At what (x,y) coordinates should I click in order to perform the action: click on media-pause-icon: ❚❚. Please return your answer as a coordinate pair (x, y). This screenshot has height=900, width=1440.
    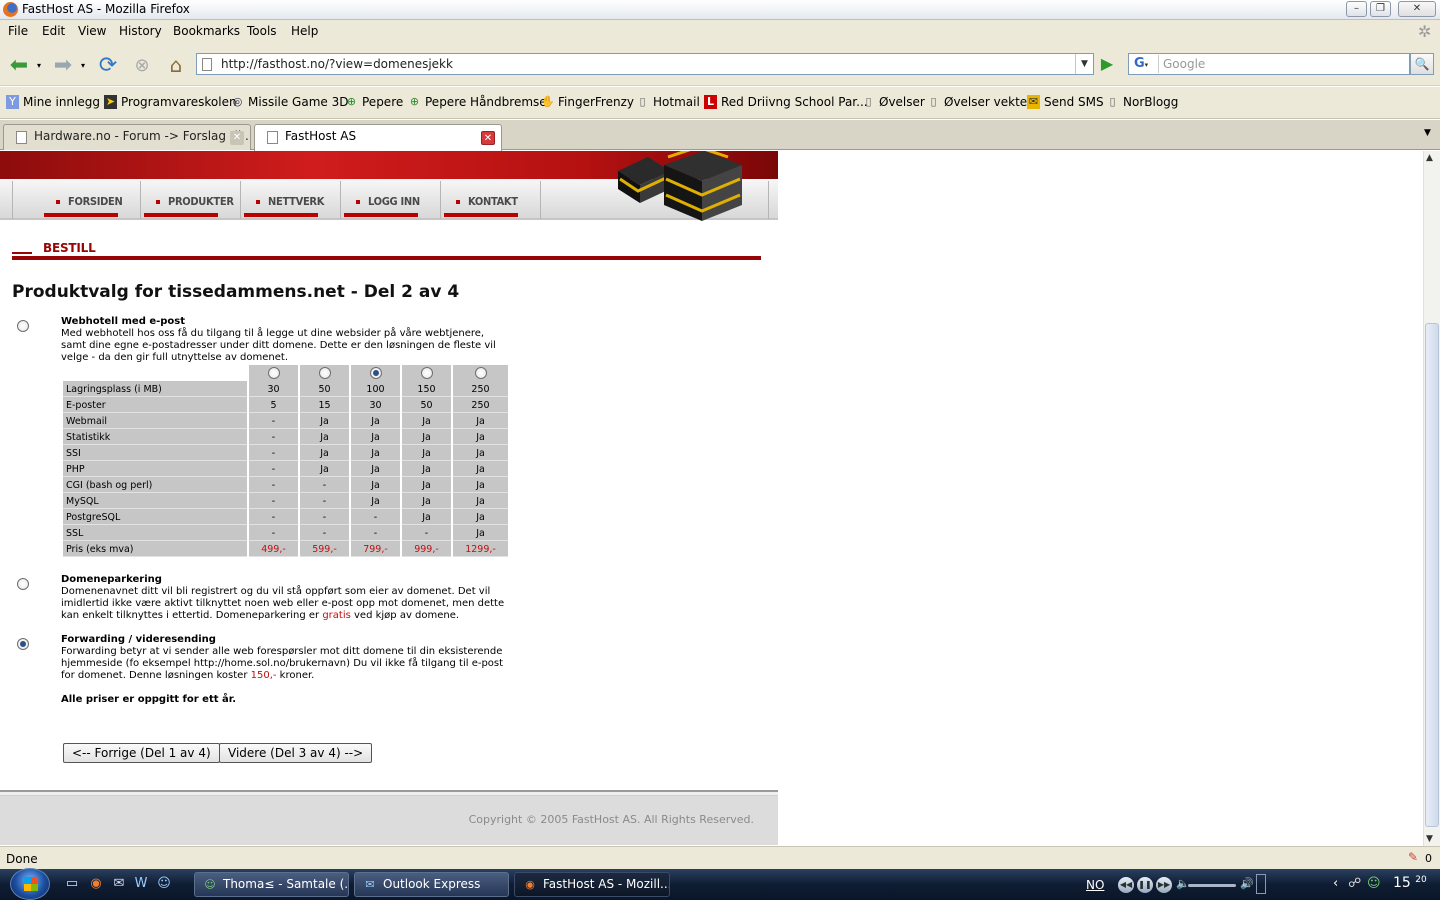
    Looking at the image, I should click on (1145, 885).